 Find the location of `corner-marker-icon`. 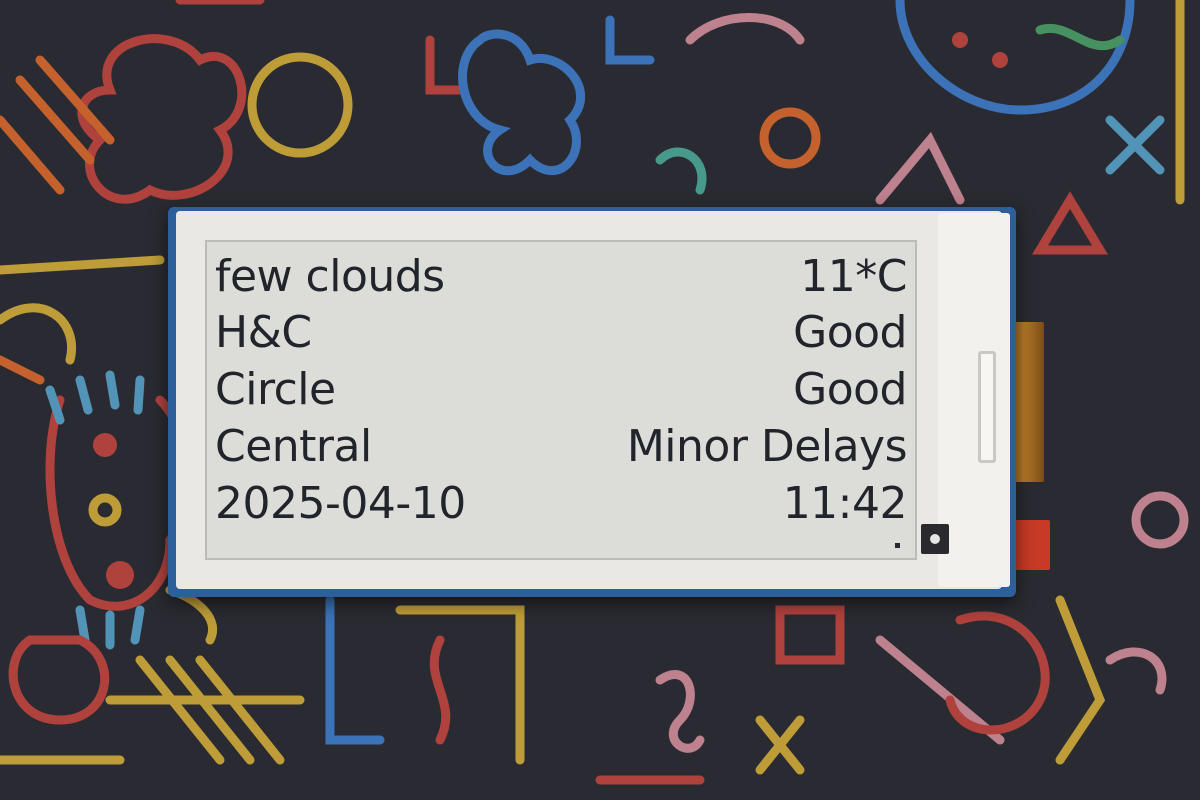

corner-marker-icon is located at coordinates (935, 539).